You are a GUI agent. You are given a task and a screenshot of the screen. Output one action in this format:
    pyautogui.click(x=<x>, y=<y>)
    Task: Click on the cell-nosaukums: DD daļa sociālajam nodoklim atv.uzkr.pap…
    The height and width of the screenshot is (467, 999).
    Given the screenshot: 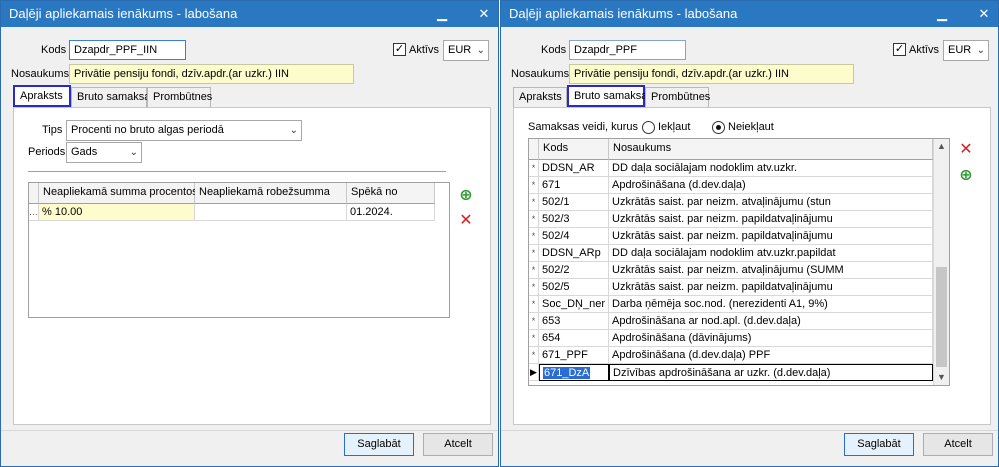 What is the action you would take?
    pyautogui.click(x=771, y=253)
    